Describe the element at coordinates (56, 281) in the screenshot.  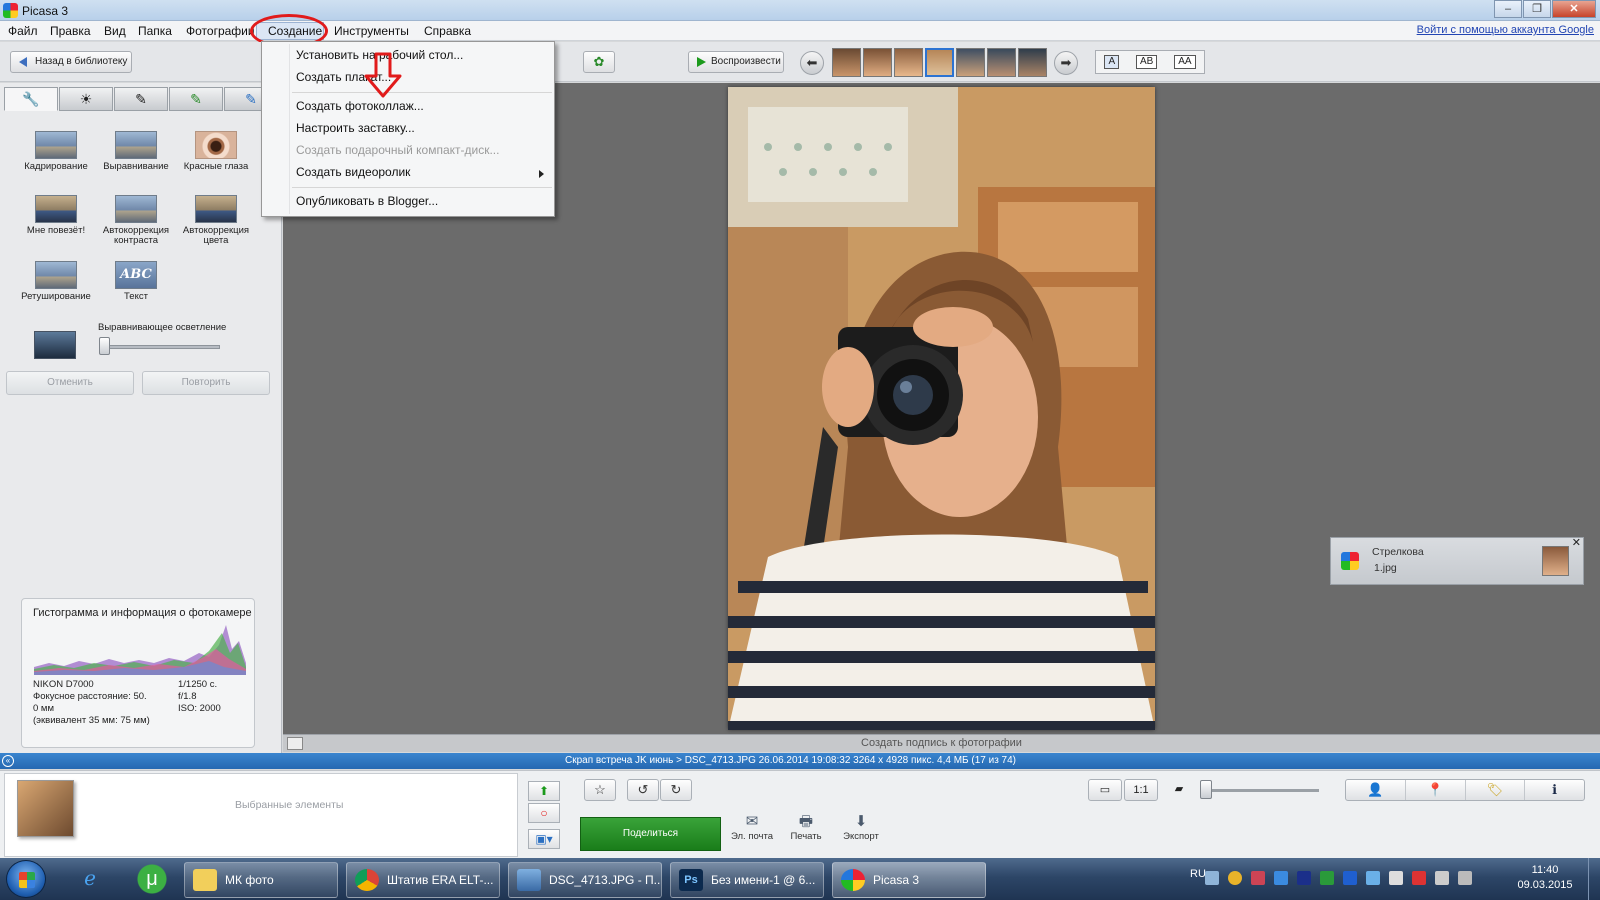
I see `tool-retouch: Ретуширование` at that location.